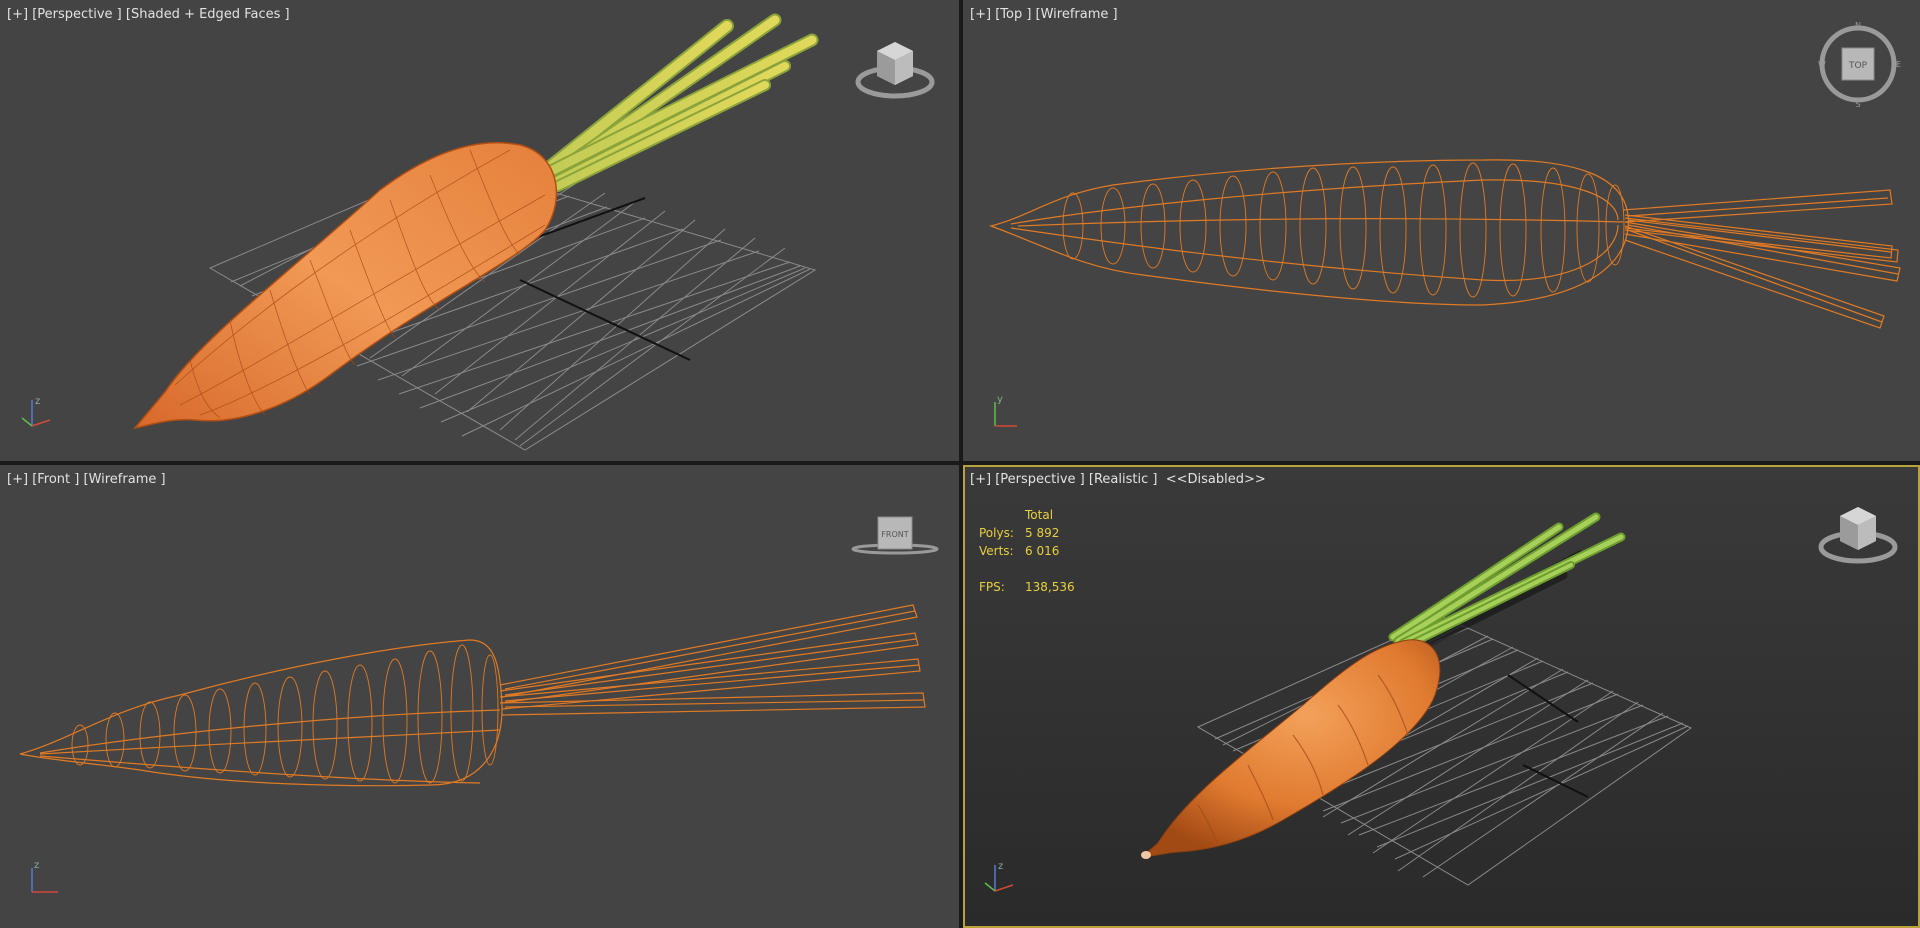 Image resolution: width=1920 pixels, height=928 pixels. Describe the element at coordinates (1858, 26) in the screenshot. I see `svg-text: N` at that location.